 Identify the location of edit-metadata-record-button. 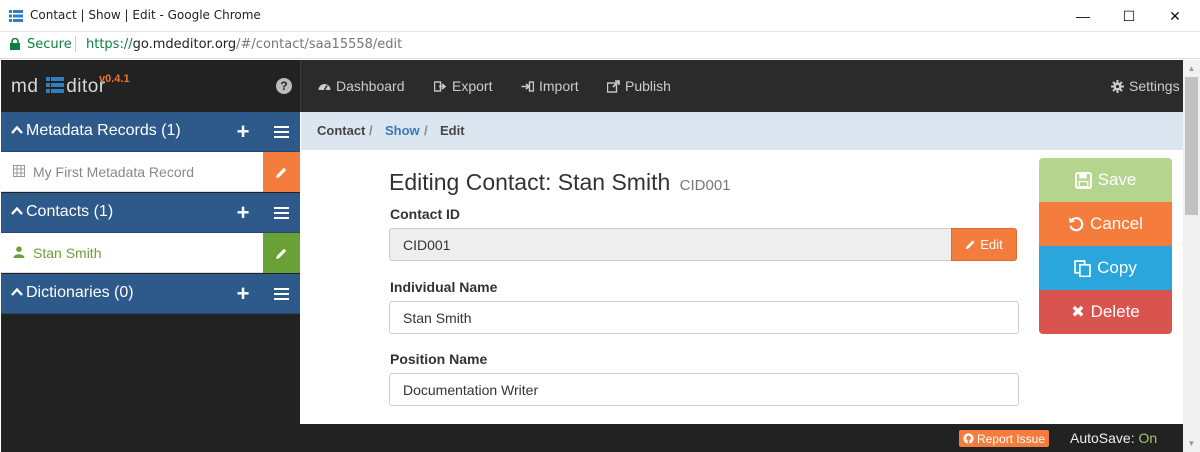
(281, 172).